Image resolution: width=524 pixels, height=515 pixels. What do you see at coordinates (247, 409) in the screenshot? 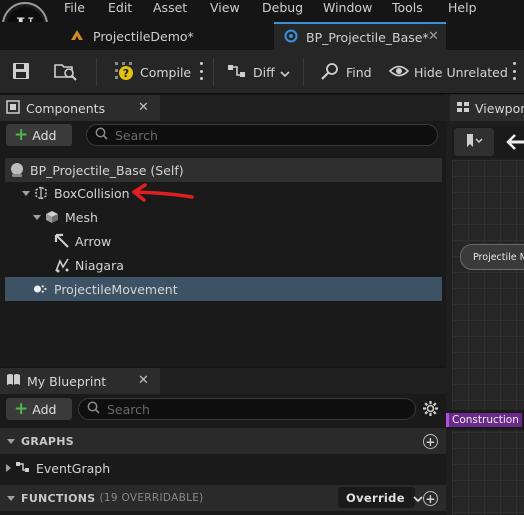
I see `blueprint-search-input: Search` at bounding box center [247, 409].